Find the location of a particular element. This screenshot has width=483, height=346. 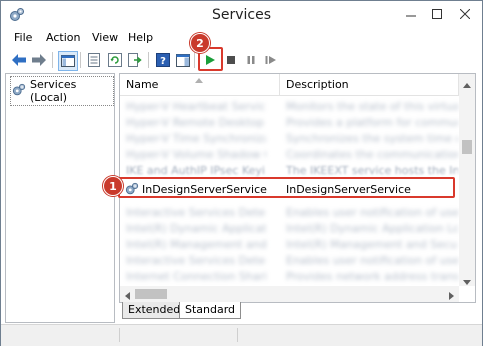

service-description: The IKEEXT service hosts the Internet is located at coordinates (372, 170).